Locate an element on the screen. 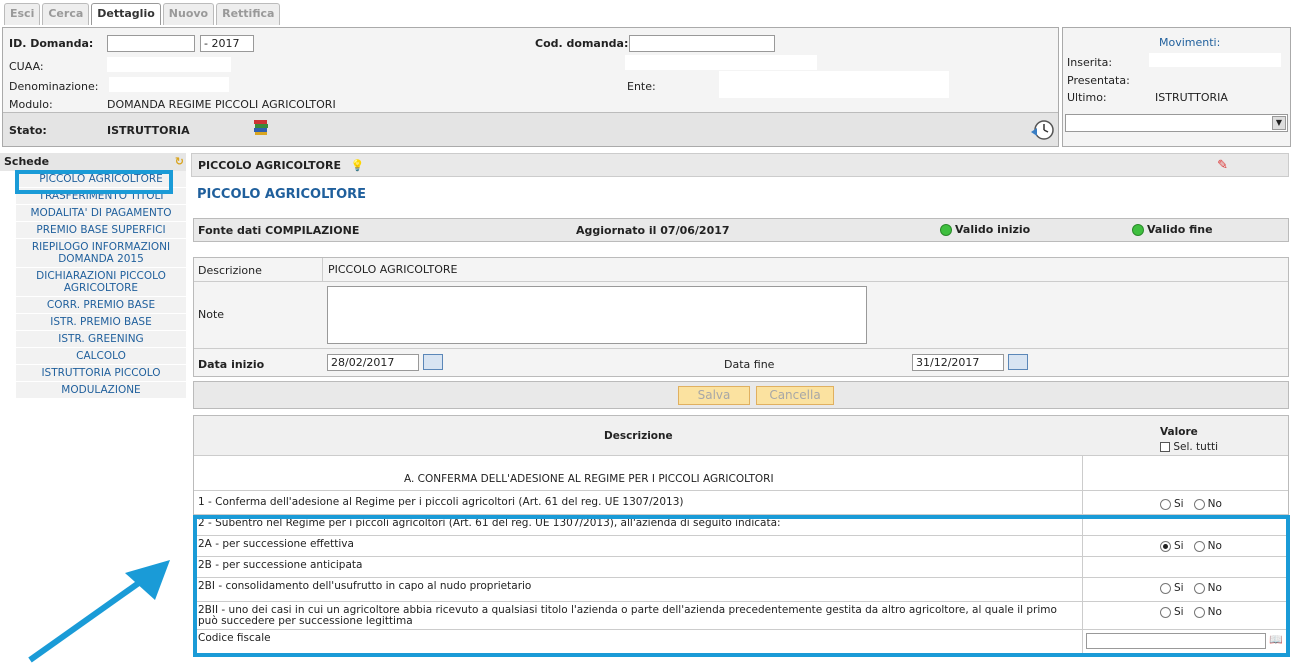 This screenshot has width=1293, height=665. sel-tutti: Sel. tutti is located at coordinates (1189, 447).